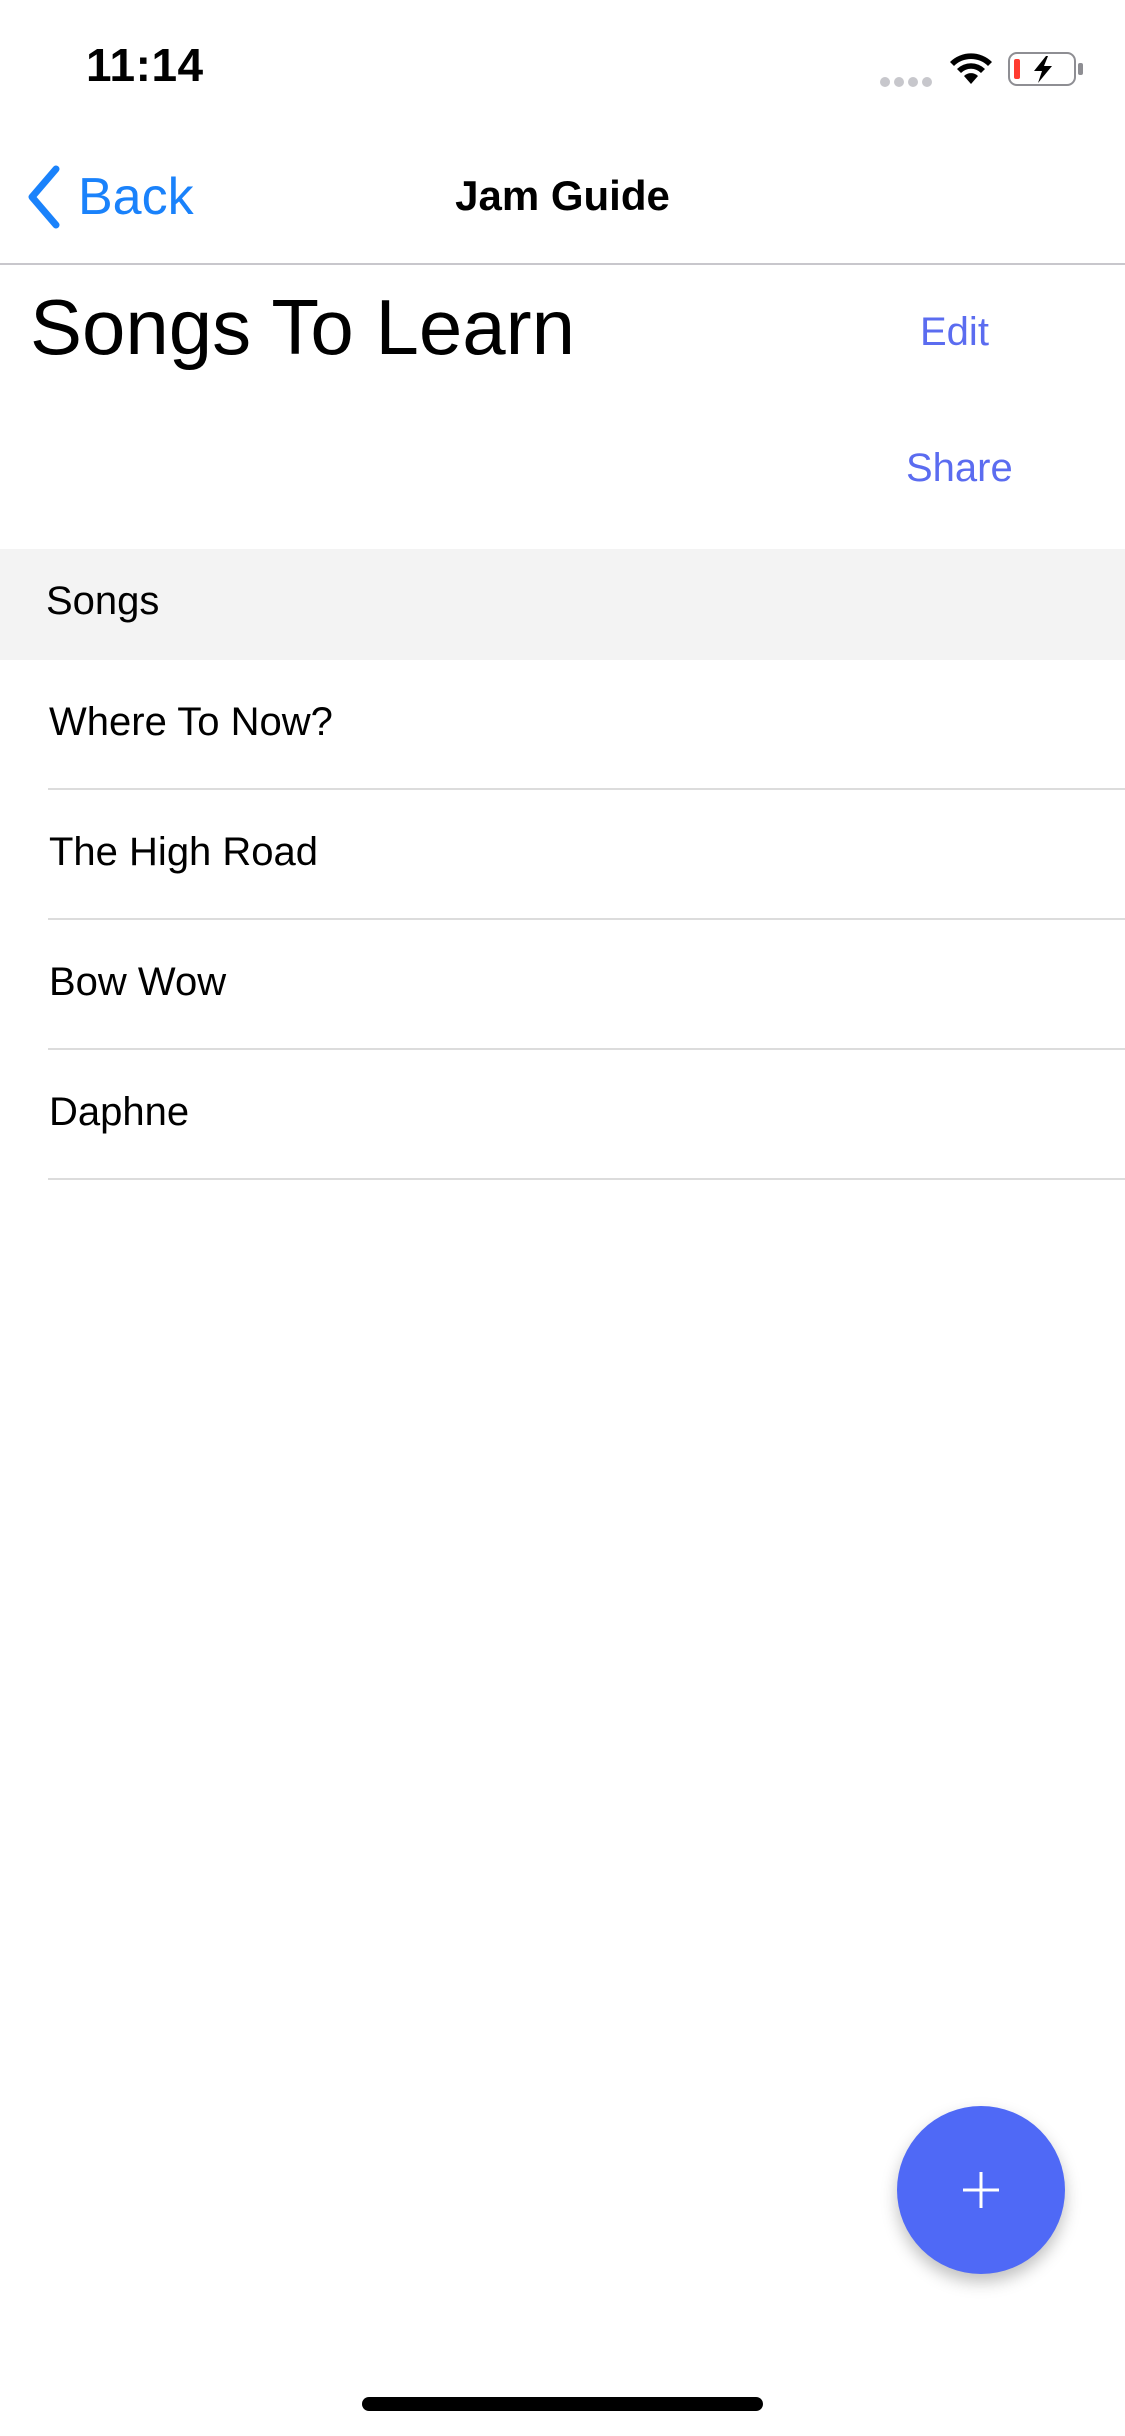 This screenshot has width=1125, height=2436. What do you see at coordinates (562, 604) in the screenshot?
I see `section-header: Songs` at bounding box center [562, 604].